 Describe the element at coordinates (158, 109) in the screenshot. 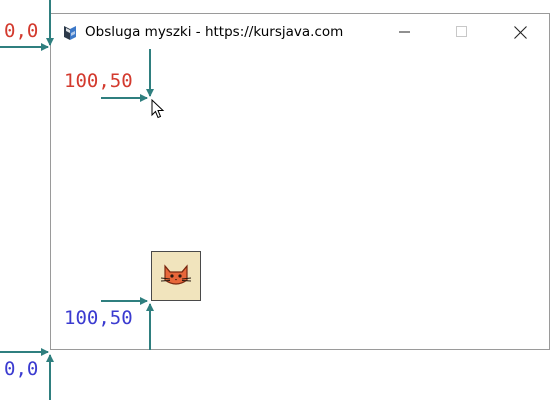

I see `mouse-pointer-icon` at that location.